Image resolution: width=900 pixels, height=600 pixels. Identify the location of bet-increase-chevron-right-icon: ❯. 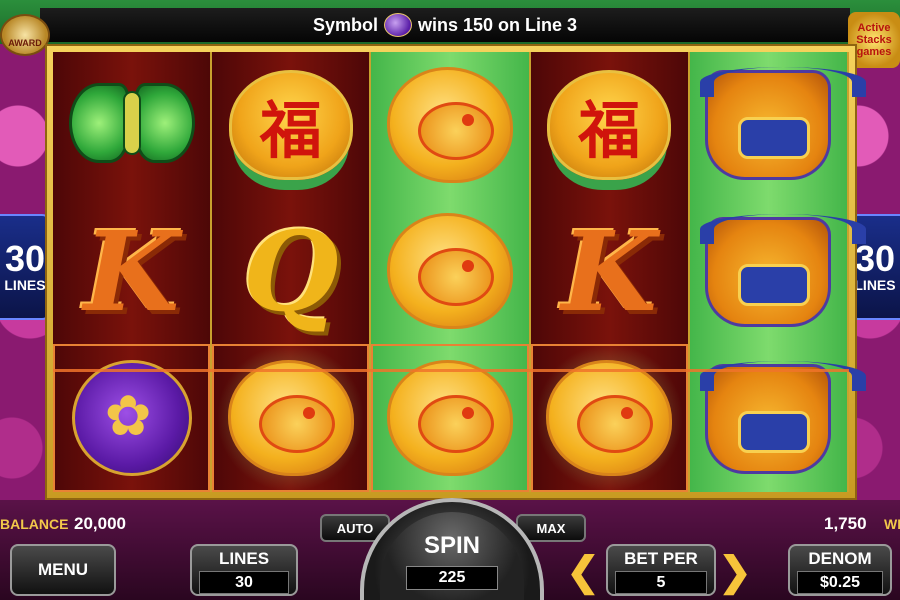
(735, 572).